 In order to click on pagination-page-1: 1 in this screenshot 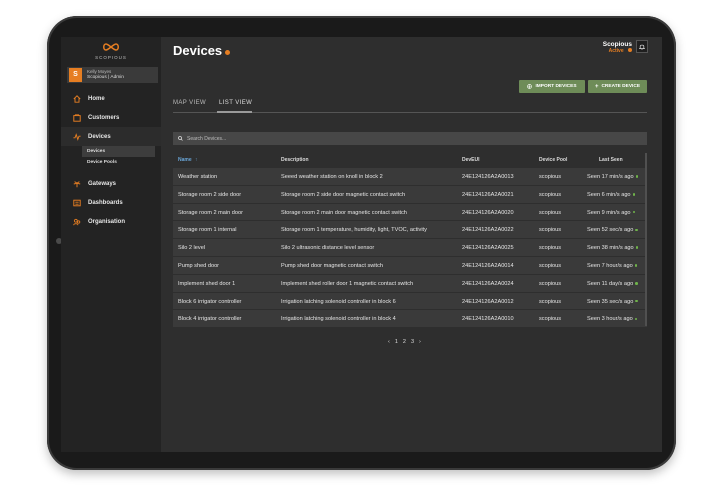, I will do `click(396, 342)`.